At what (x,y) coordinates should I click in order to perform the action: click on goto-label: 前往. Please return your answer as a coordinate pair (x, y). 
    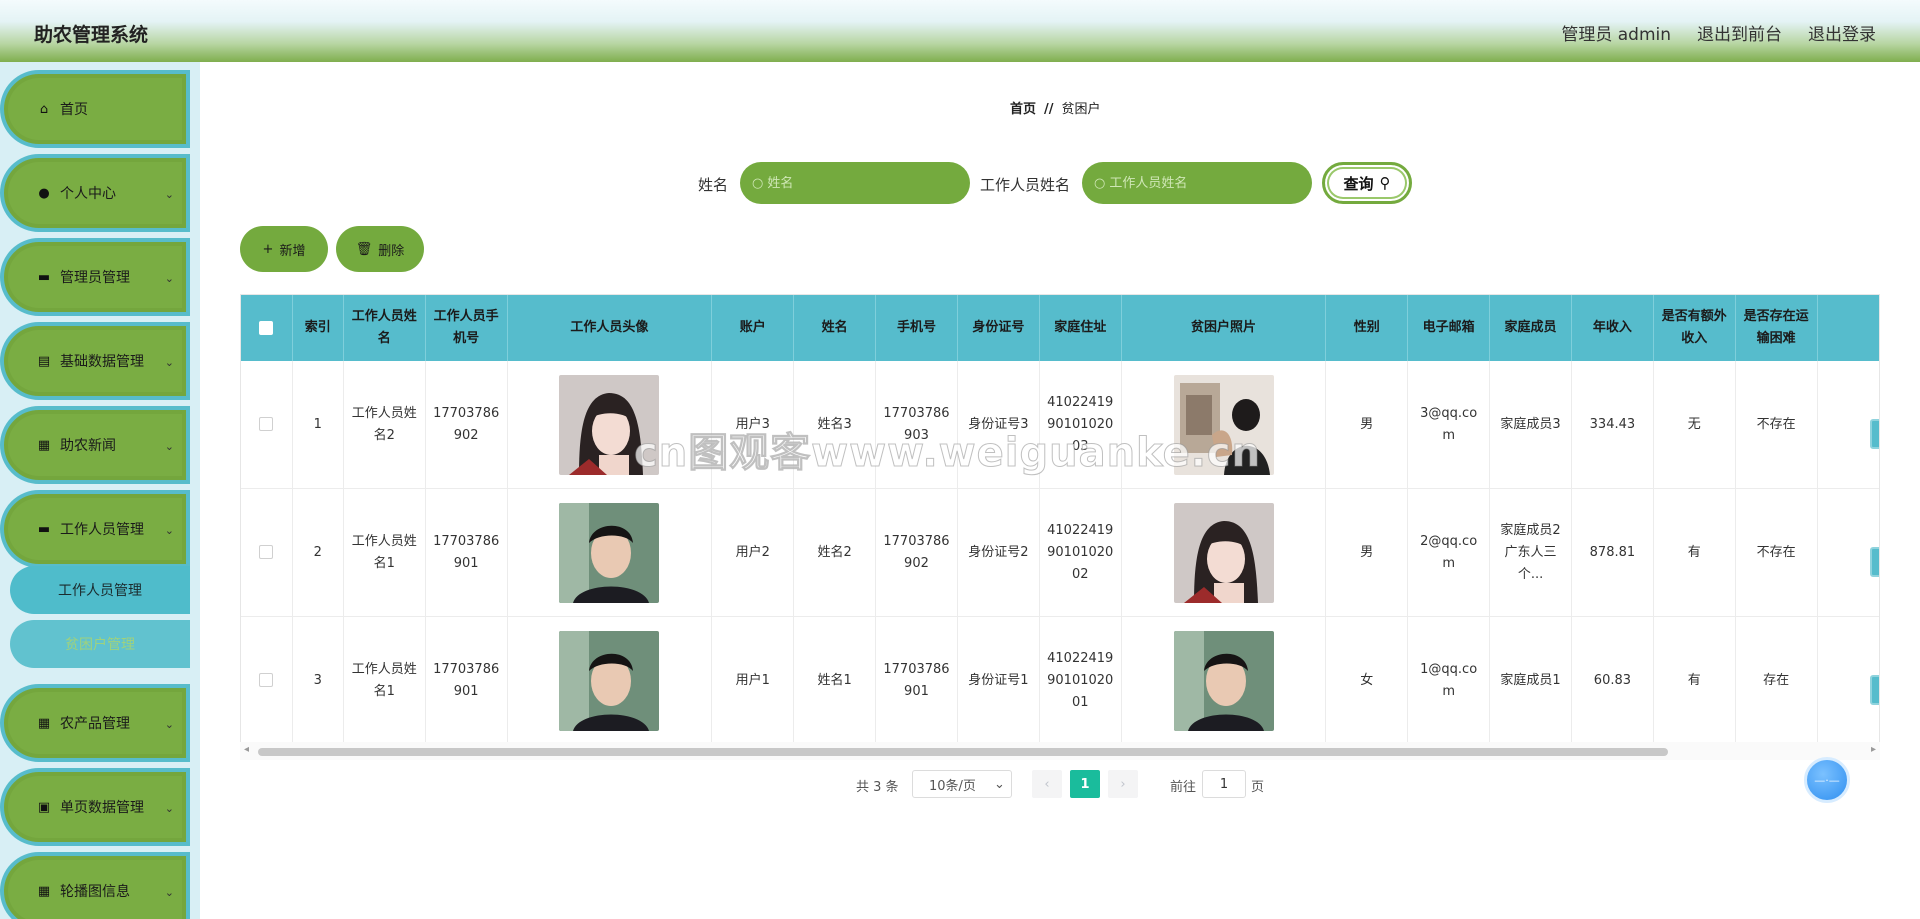
    Looking at the image, I should click on (1183, 787).